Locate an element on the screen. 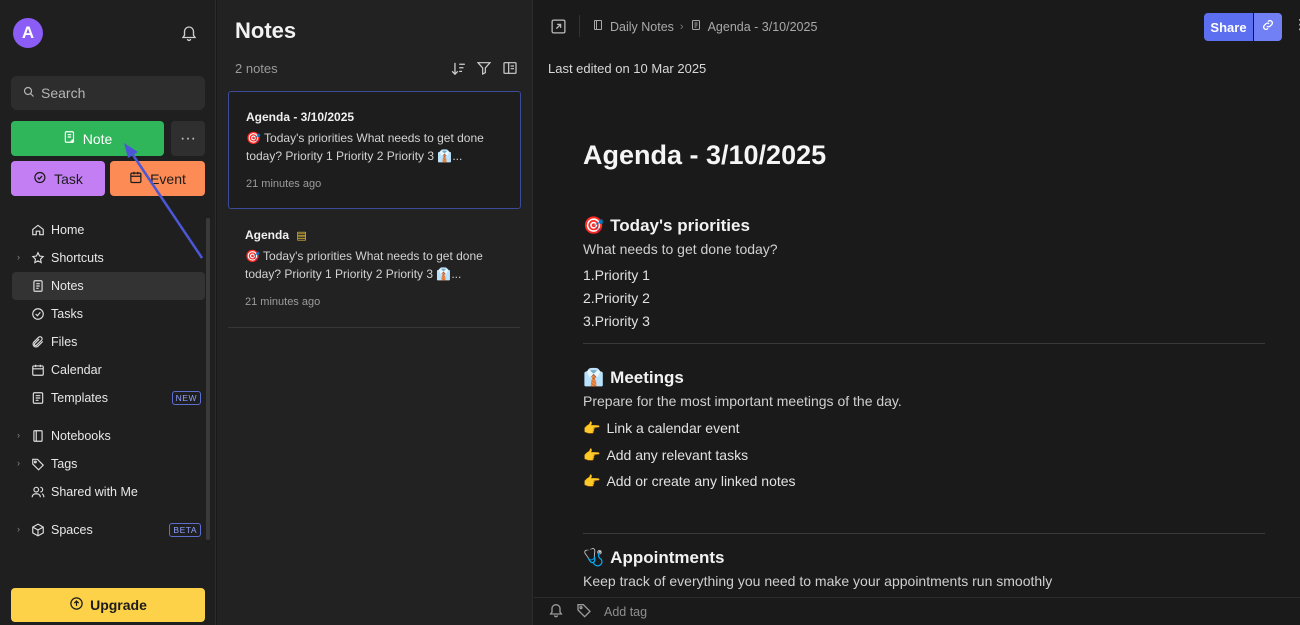 This screenshot has width=1300, height=625. new-task-label: Task is located at coordinates (68, 178).